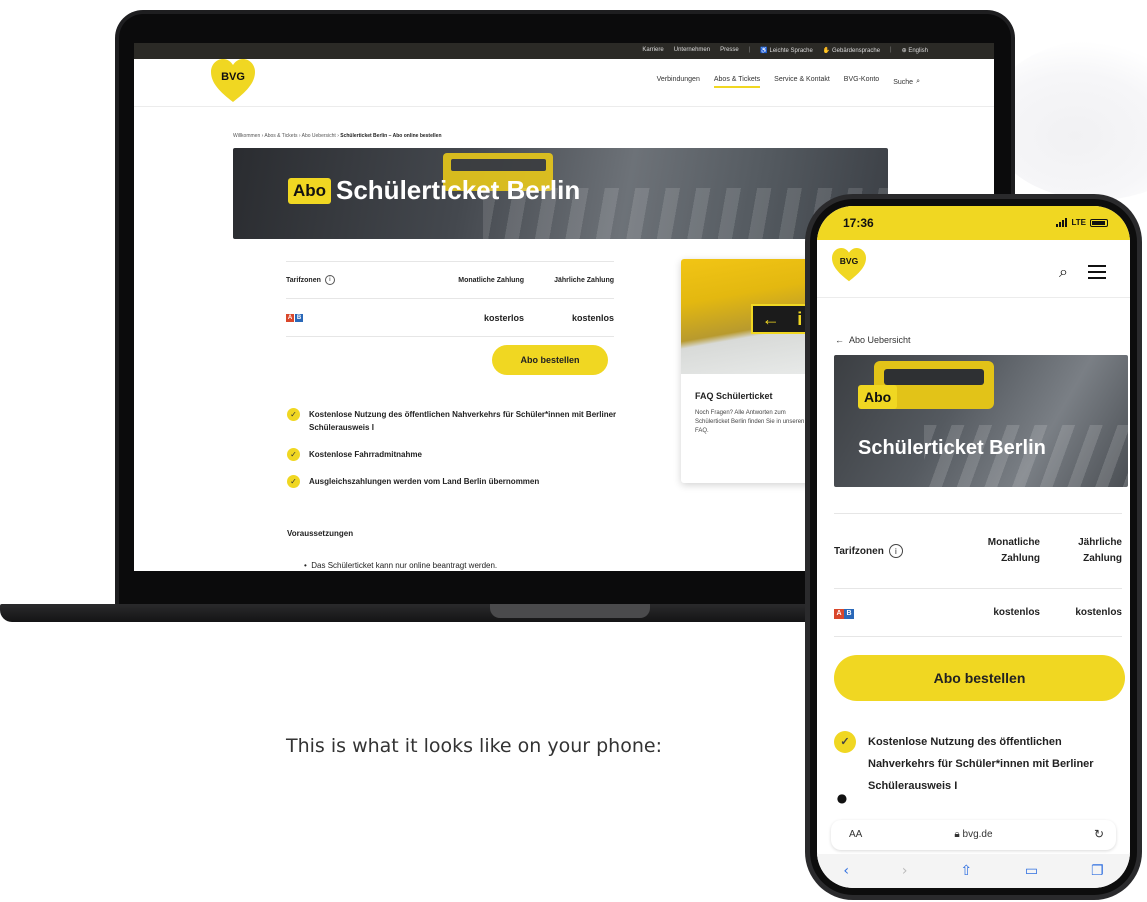  Describe the element at coordinates (678, 82) in the screenshot. I see `nav-verbindungen: Verbindungen` at that location.